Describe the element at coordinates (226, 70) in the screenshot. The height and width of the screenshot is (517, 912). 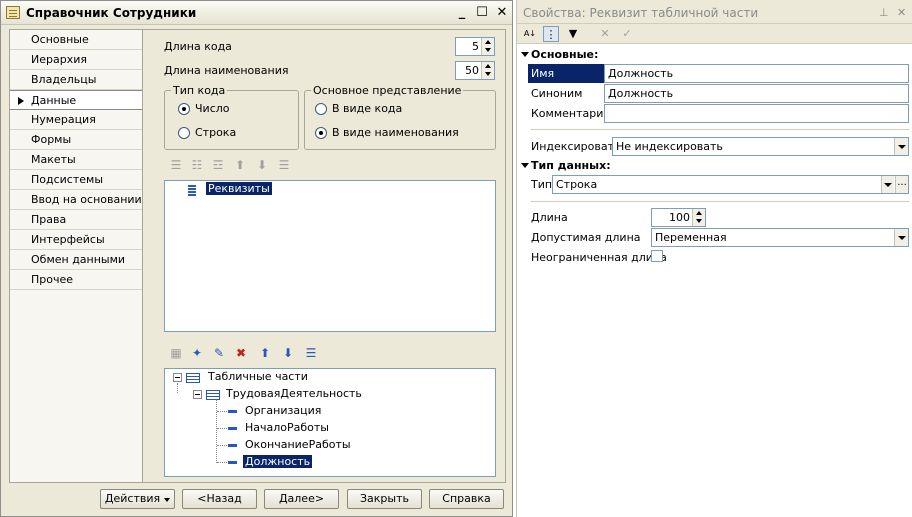
I see `name-length-label: Длина наименования` at that location.